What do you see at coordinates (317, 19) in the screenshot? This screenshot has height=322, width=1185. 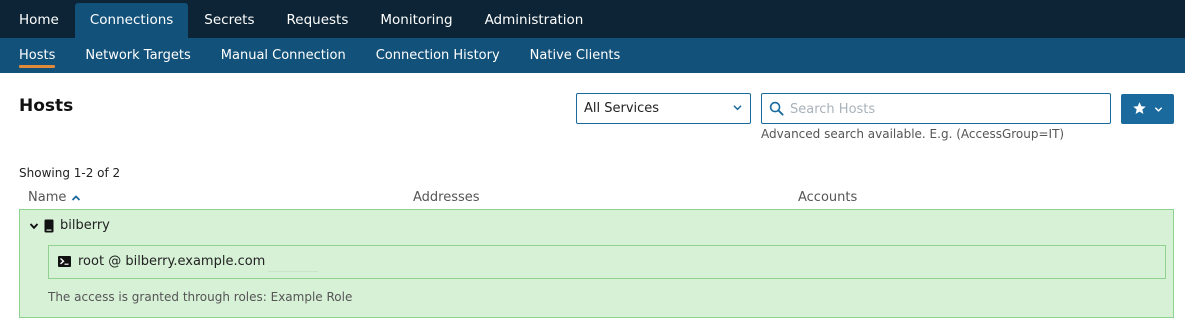 I see `top-nav-requests: Requests` at bounding box center [317, 19].